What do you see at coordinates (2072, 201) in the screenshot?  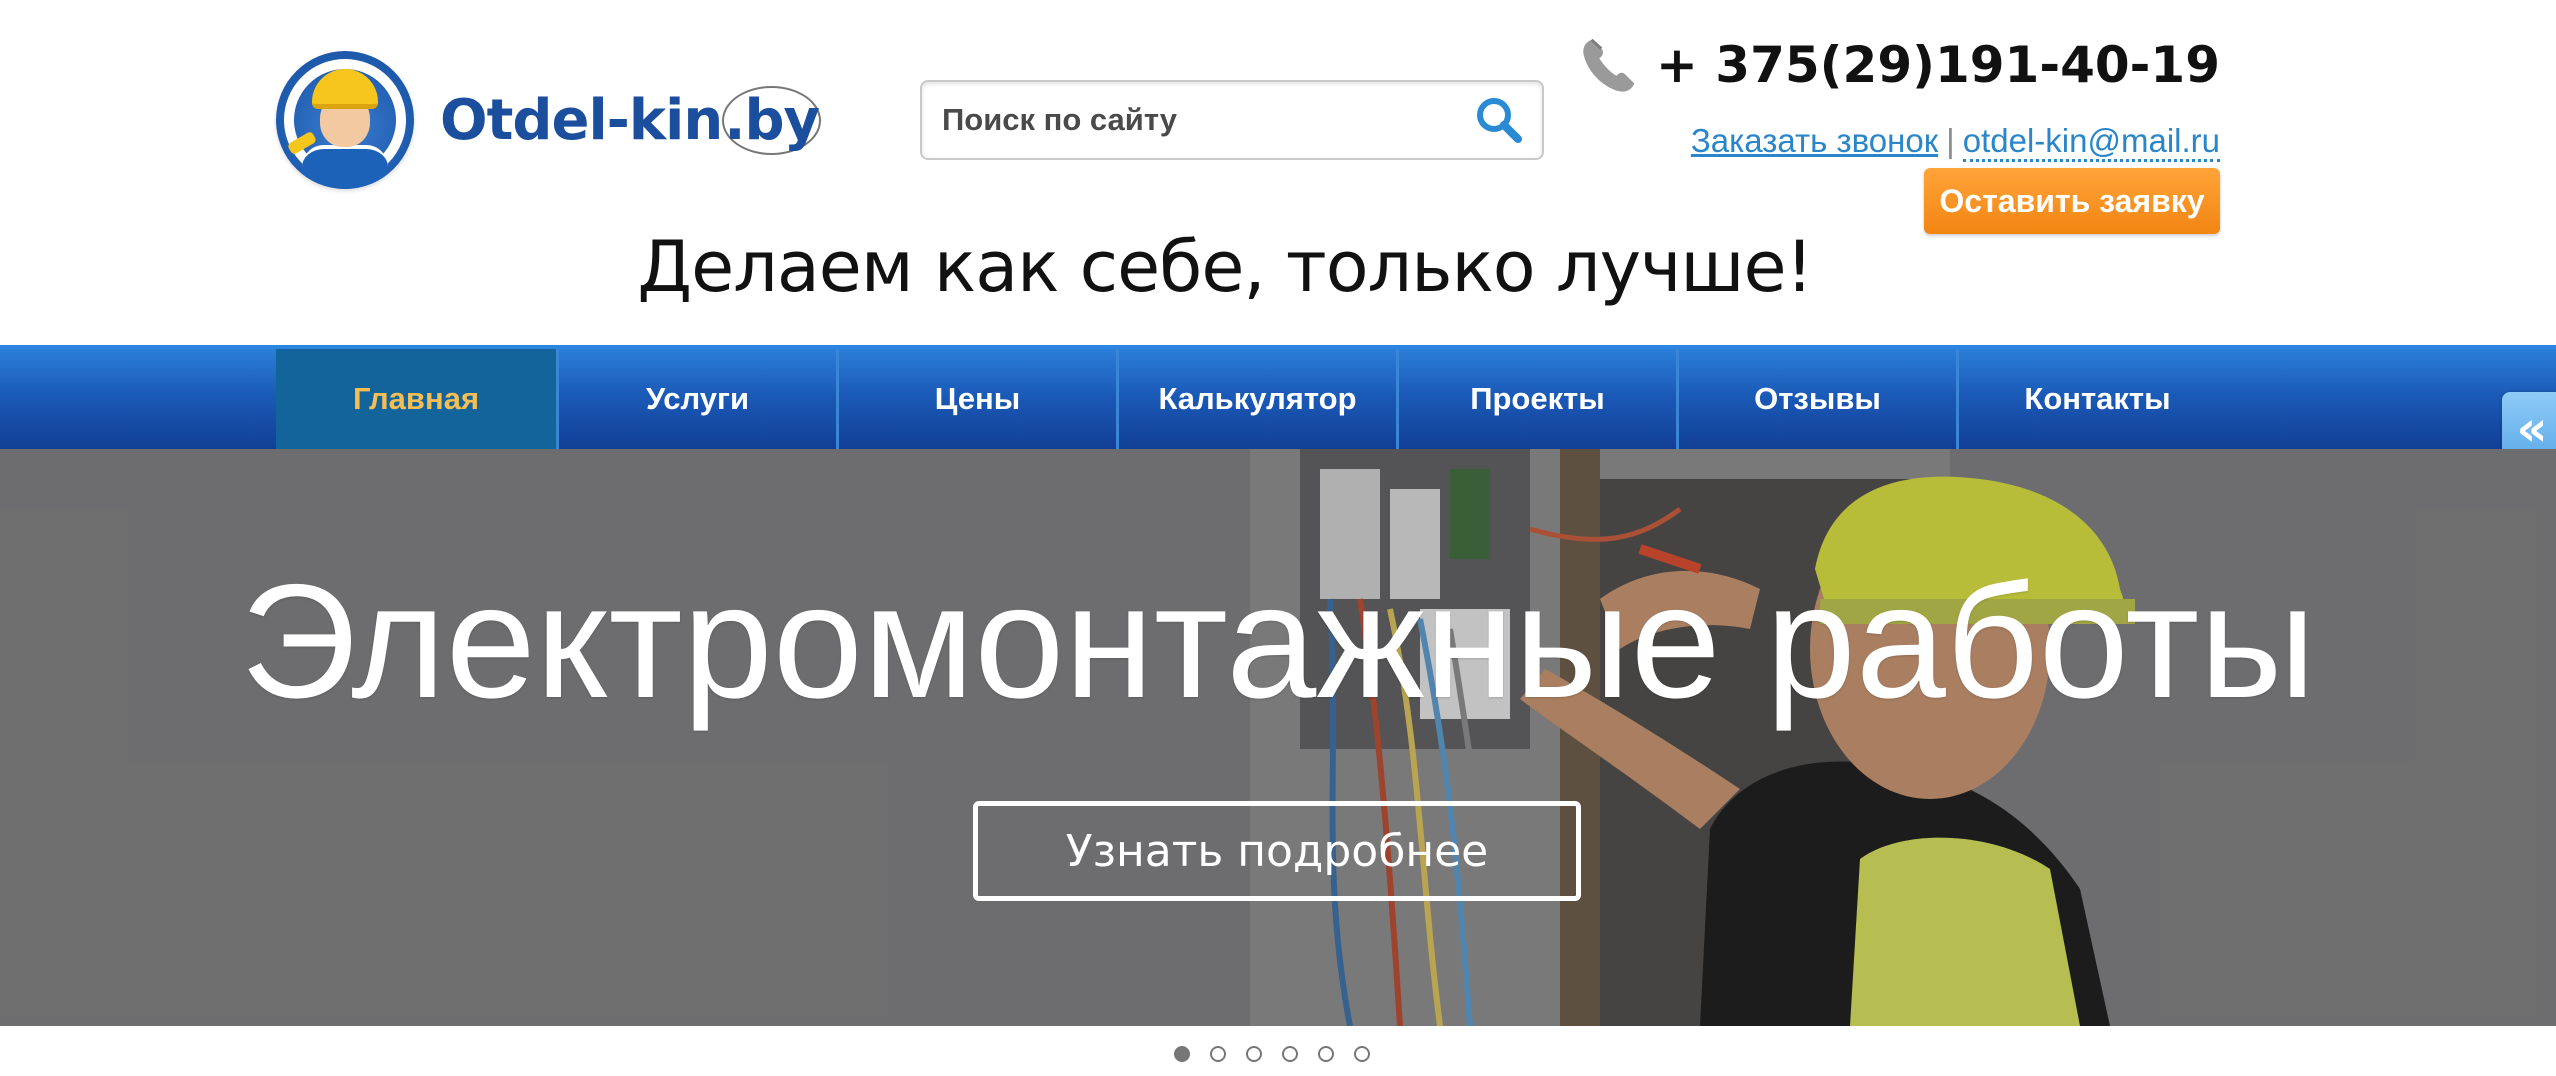 I see `leave-request-button: Оставить заявку` at bounding box center [2072, 201].